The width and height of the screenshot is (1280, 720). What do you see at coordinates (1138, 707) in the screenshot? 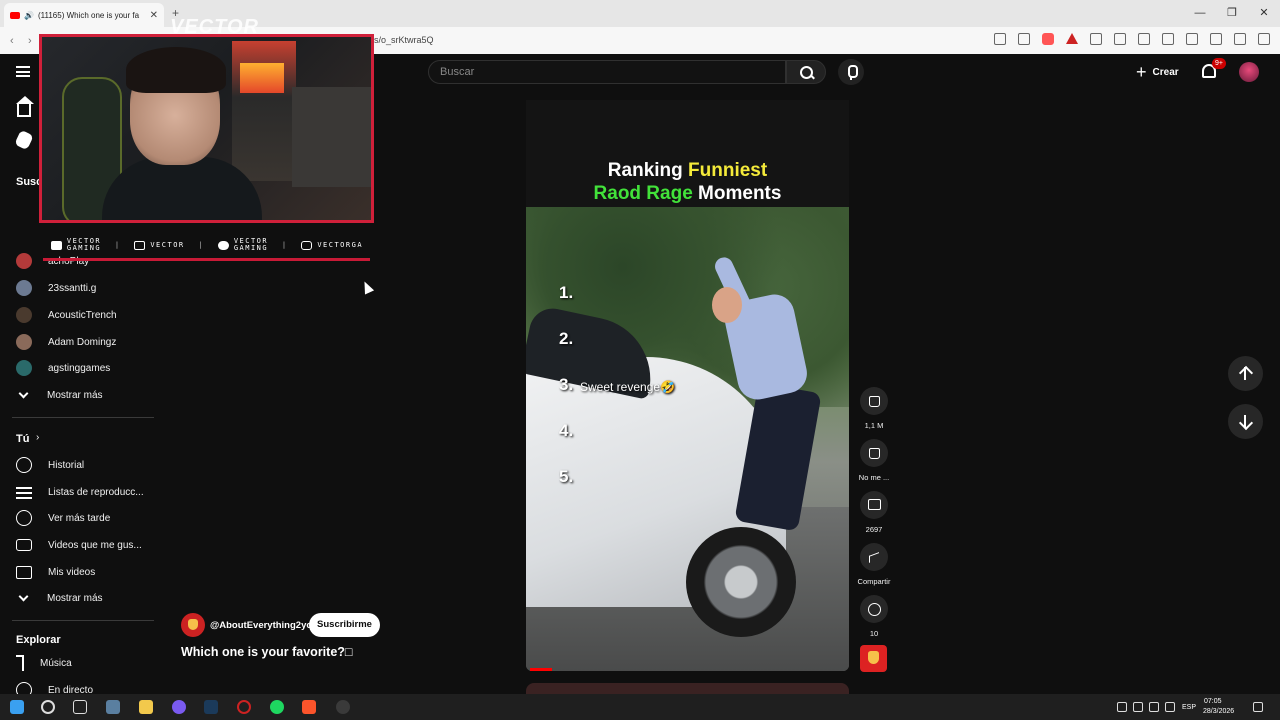
I see `microphone-icon` at bounding box center [1138, 707].